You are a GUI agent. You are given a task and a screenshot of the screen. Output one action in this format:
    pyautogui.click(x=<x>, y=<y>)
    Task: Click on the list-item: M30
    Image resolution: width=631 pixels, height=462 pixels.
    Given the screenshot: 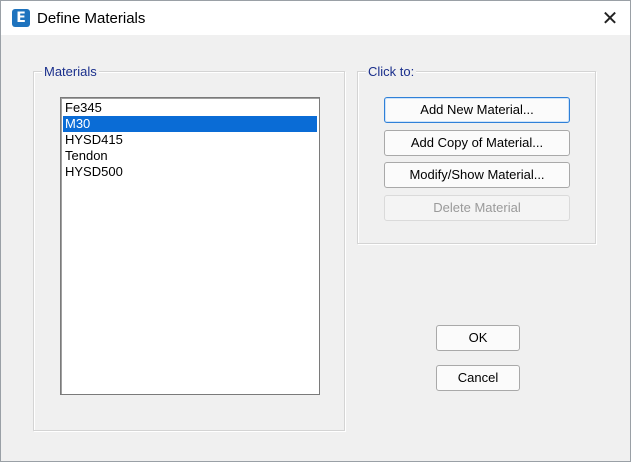 What is the action you would take?
    pyautogui.click(x=190, y=124)
    